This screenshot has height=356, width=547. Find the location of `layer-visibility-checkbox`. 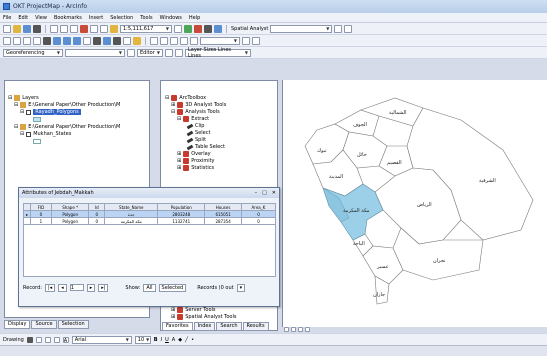

layer-visibility-checkbox is located at coordinates (29, 134).